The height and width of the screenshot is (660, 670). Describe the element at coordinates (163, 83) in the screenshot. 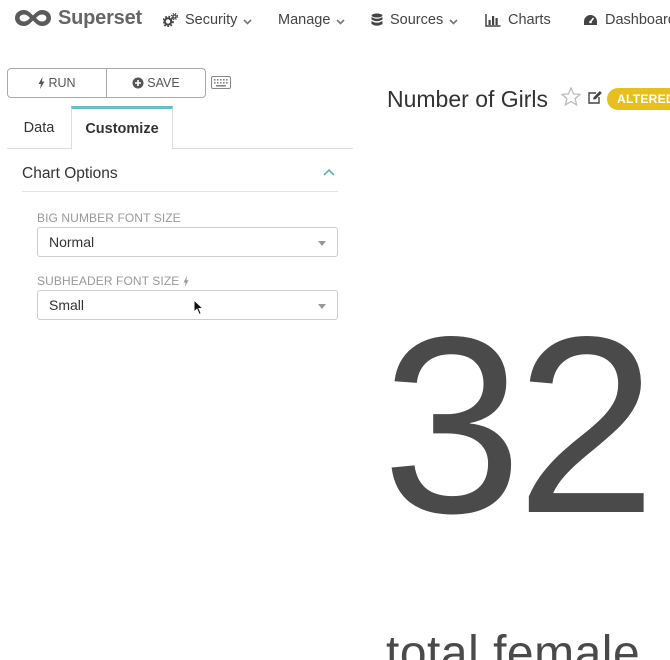

I see `save-button-label: SAVE` at that location.